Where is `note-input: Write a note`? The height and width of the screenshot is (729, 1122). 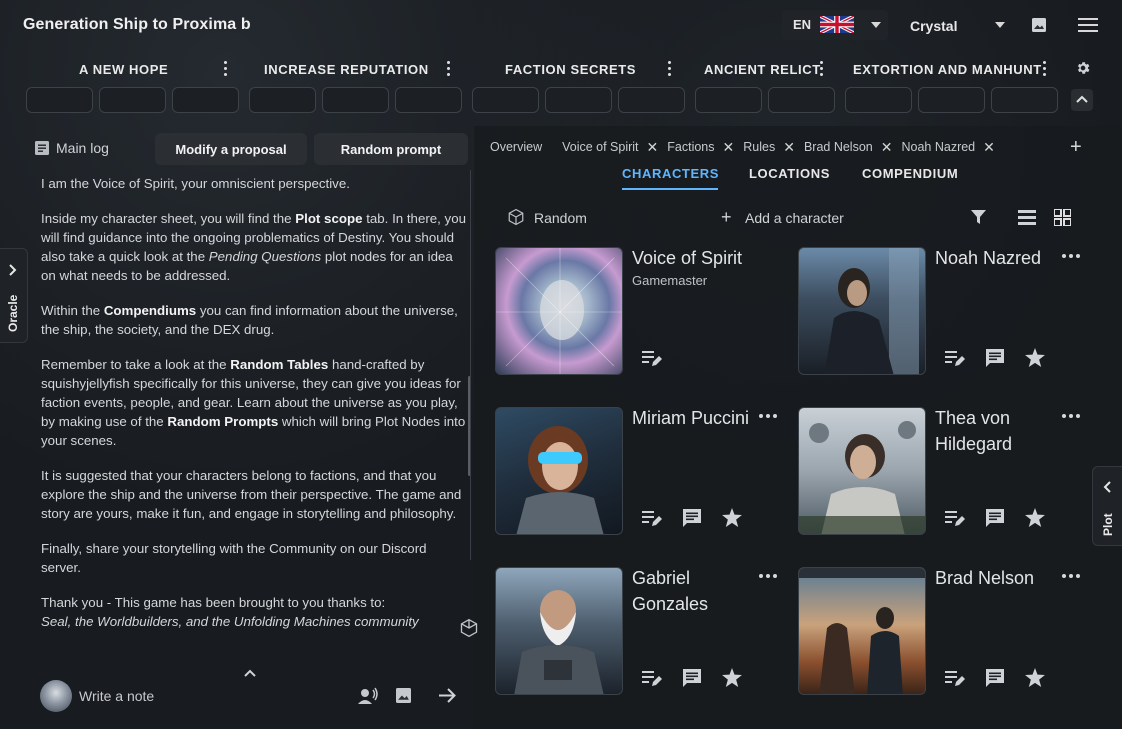
note-input: Write a note is located at coordinates (116, 696).